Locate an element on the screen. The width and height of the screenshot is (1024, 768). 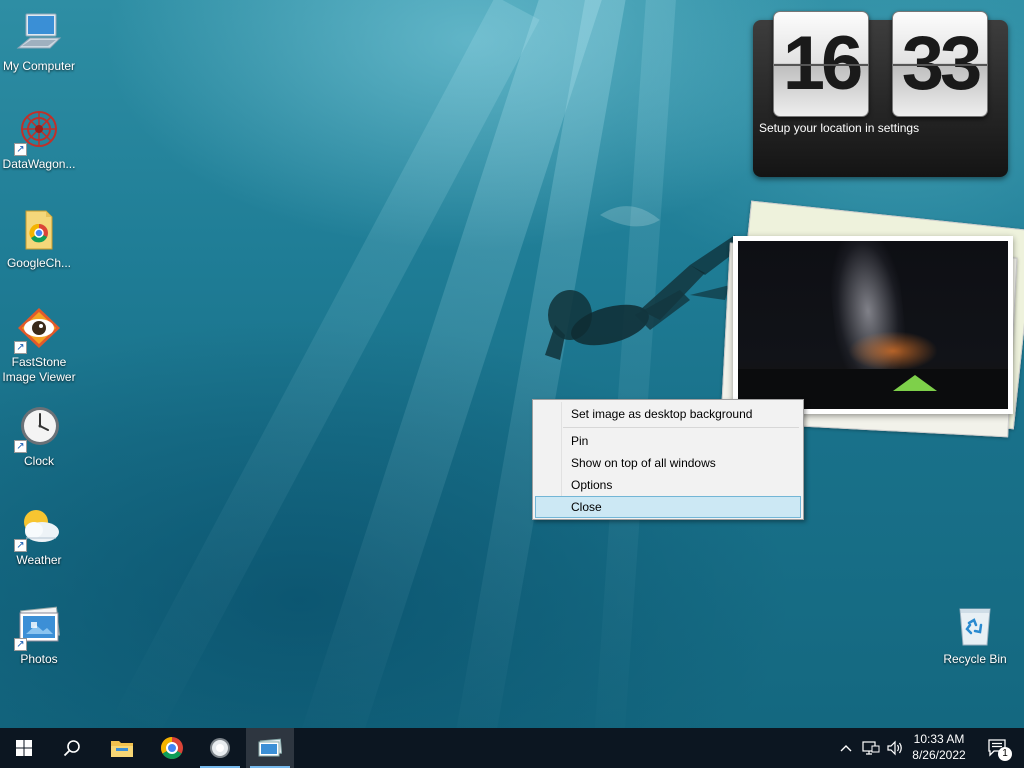
desktop-icon-label: Recycle Bin is located at coordinates (975, 659).